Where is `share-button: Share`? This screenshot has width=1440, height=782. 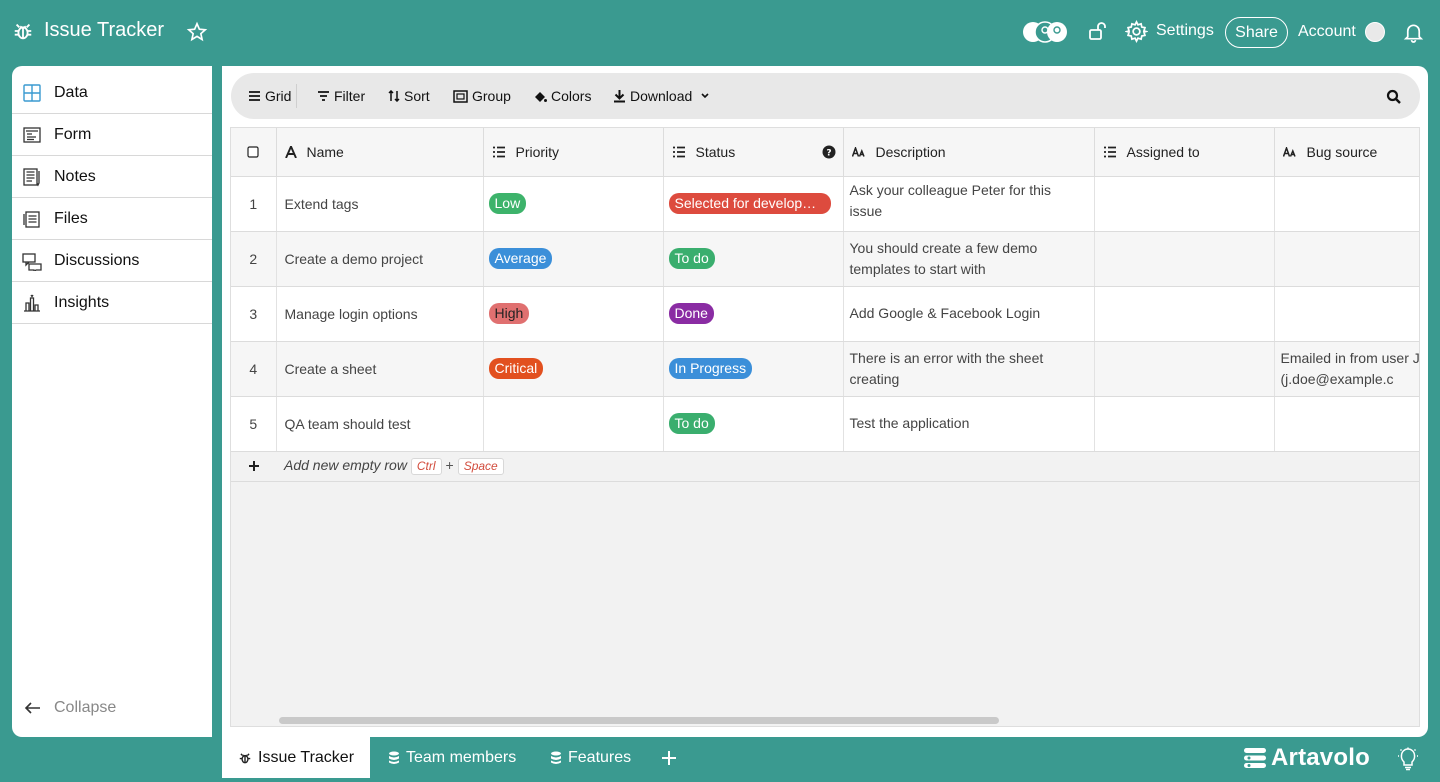 share-button: Share is located at coordinates (1256, 32).